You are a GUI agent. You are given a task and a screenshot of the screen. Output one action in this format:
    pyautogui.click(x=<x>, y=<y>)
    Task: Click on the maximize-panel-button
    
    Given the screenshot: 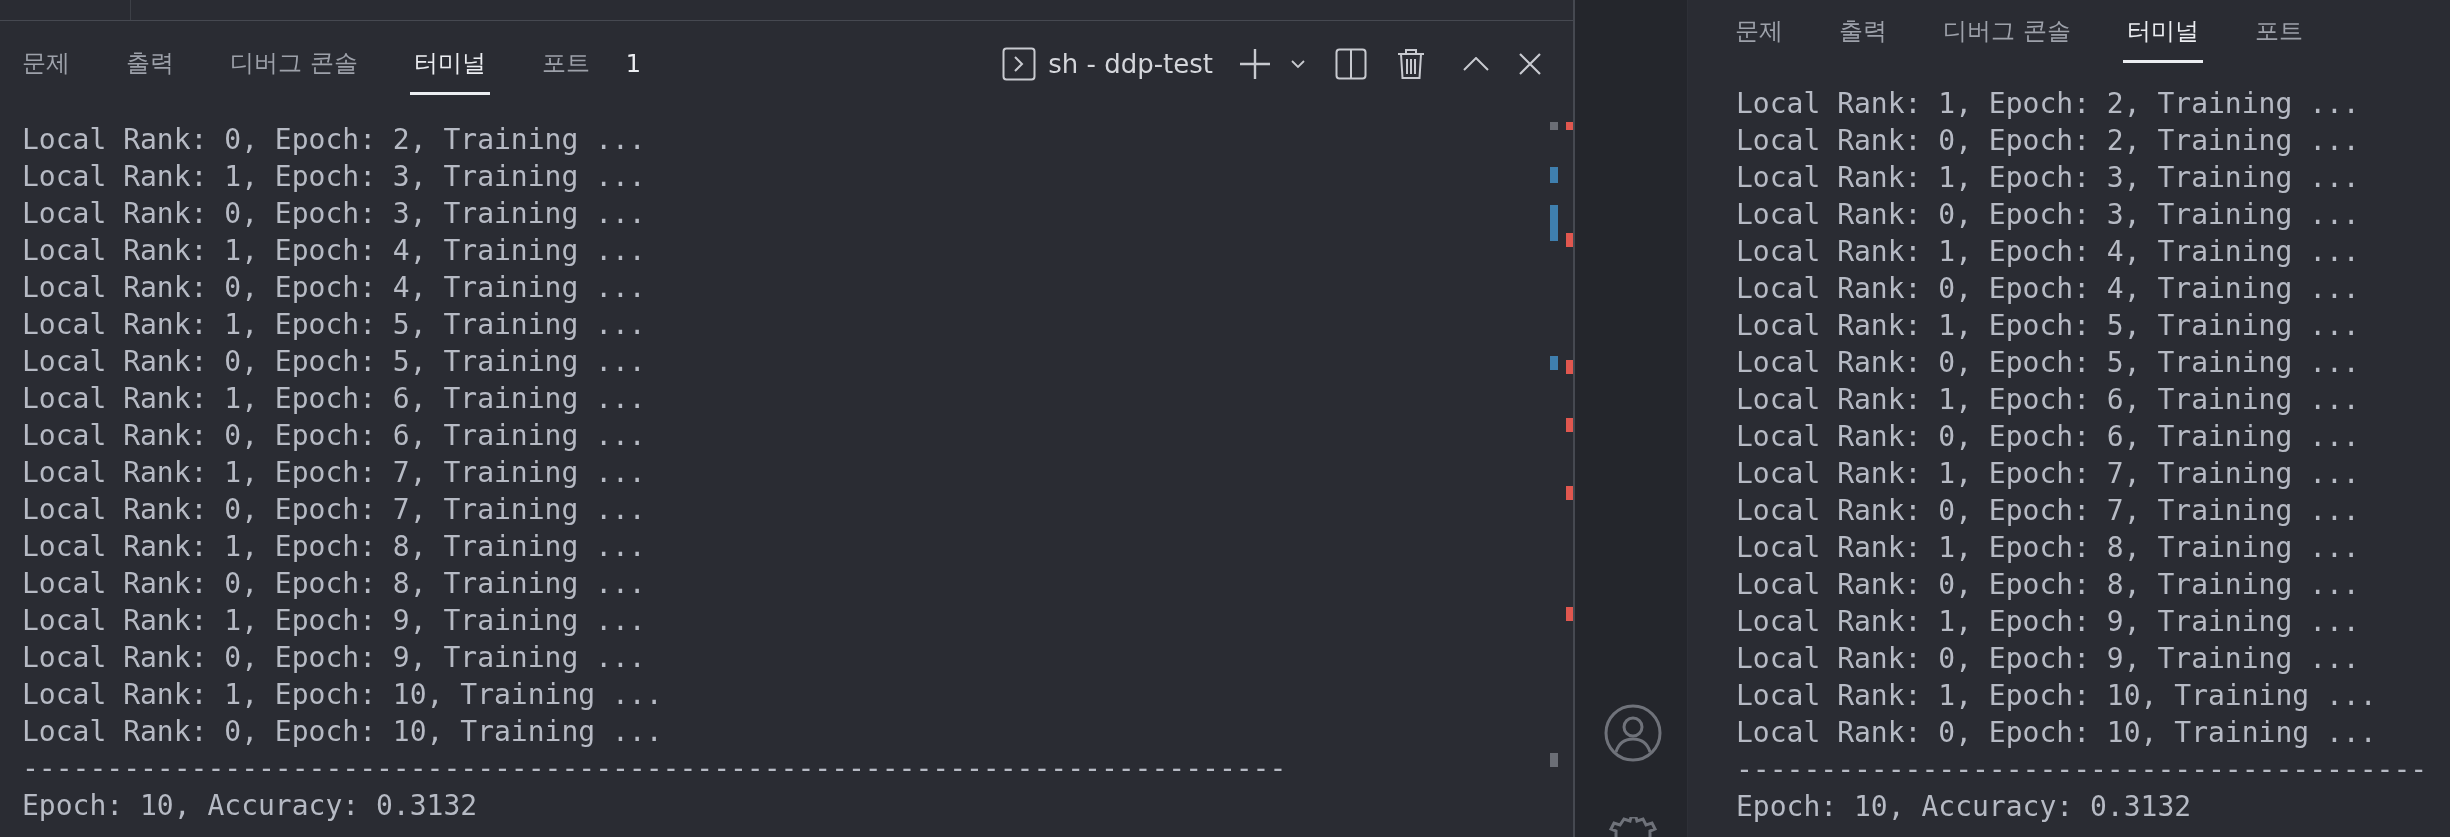 What is the action you would take?
    pyautogui.click(x=1476, y=64)
    